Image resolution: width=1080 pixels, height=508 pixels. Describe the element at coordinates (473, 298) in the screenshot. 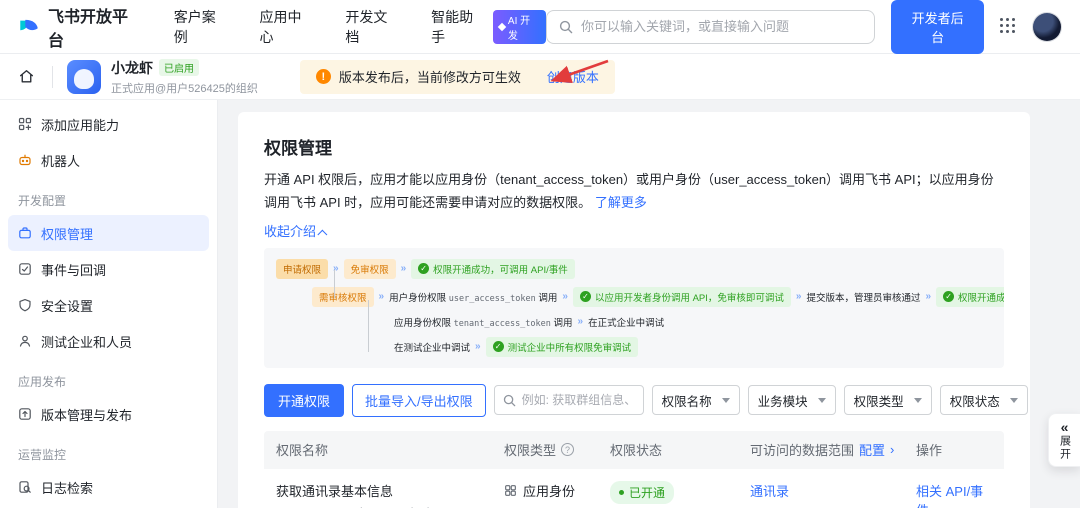

I see `flow-user-path: 用户身份权限 user_access_token 调用` at that location.